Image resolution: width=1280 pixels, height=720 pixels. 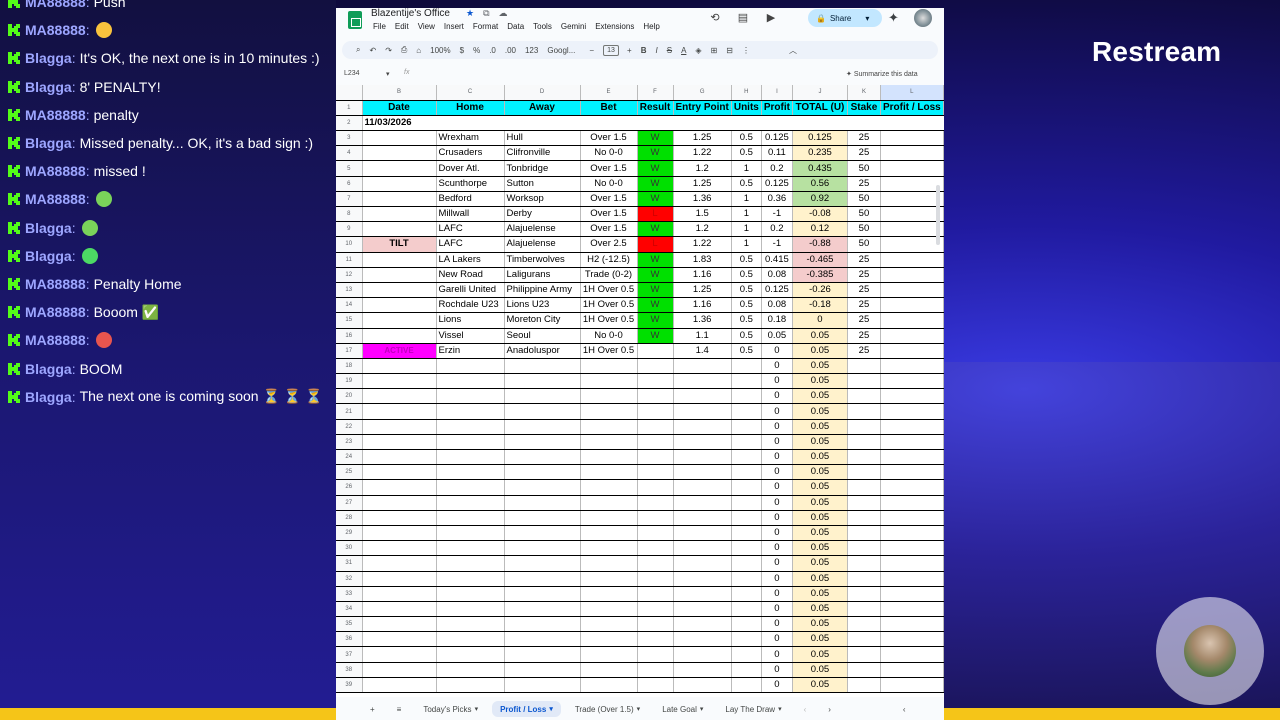 What do you see at coordinates (820, 199) in the screenshot?
I see `total-cell: 0.92` at bounding box center [820, 199].